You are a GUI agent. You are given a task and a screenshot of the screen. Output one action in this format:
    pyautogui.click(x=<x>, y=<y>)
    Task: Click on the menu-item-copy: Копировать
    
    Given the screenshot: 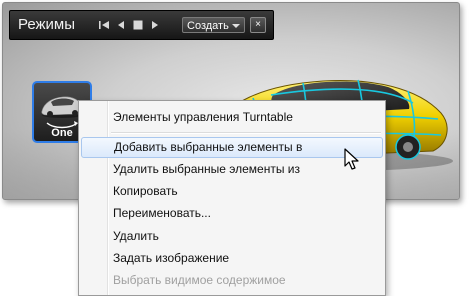 What is the action you would take?
    pyautogui.click(x=232, y=191)
    